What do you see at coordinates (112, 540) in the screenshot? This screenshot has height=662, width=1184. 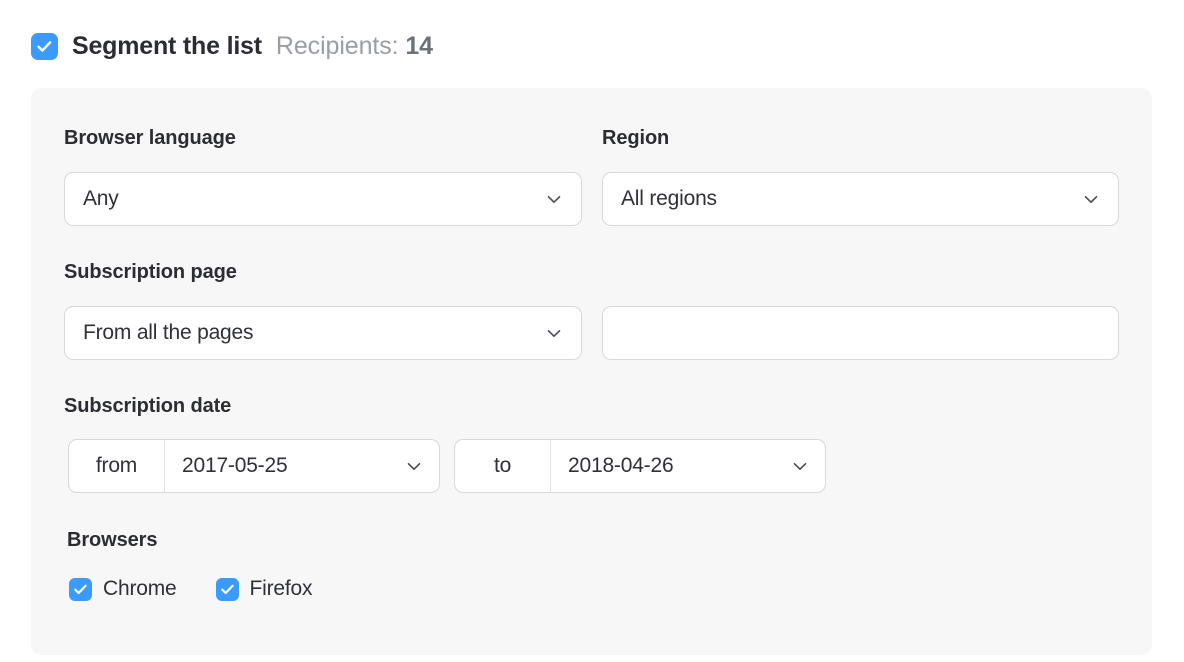 I see `browsers-label: Browsers` at bounding box center [112, 540].